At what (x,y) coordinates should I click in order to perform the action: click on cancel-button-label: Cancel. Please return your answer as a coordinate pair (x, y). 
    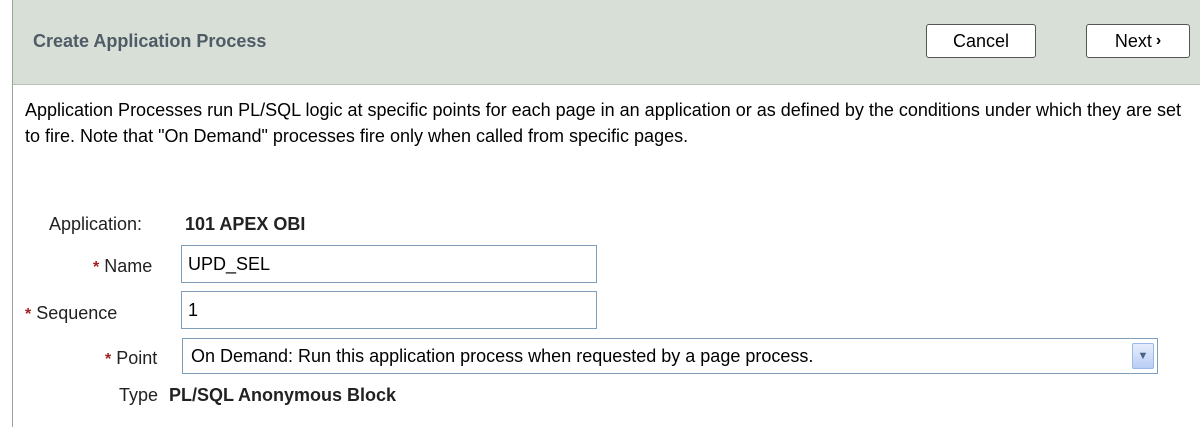
    Looking at the image, I should click on (981, 40).